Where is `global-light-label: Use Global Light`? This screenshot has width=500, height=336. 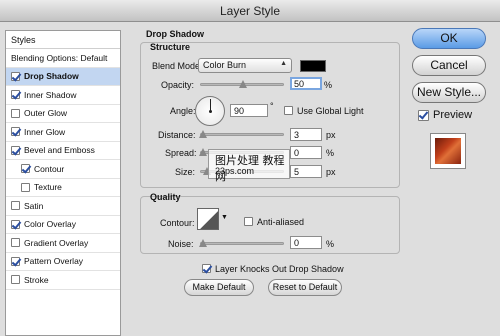
global-light-label: Use Global Light is located at coordinates (330, 111).